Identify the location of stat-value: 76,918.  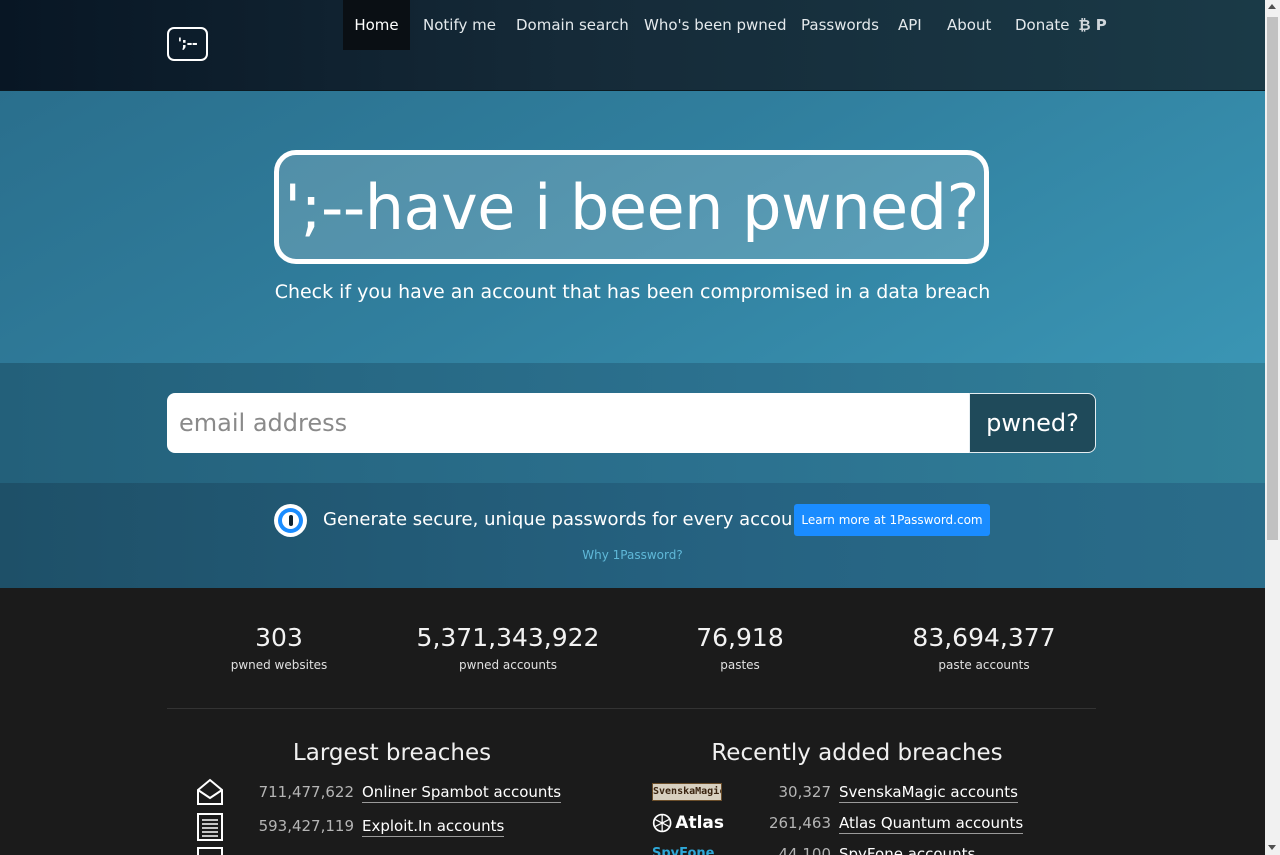
(740, 637).